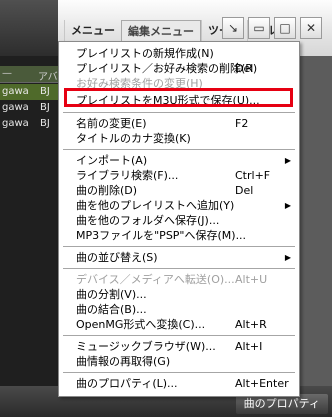 The height and width of the screenshot is (417, 332). Describe the element at coordinates (259, 28) in the screenshot. I see `minimize-icon: ▭` at that location.